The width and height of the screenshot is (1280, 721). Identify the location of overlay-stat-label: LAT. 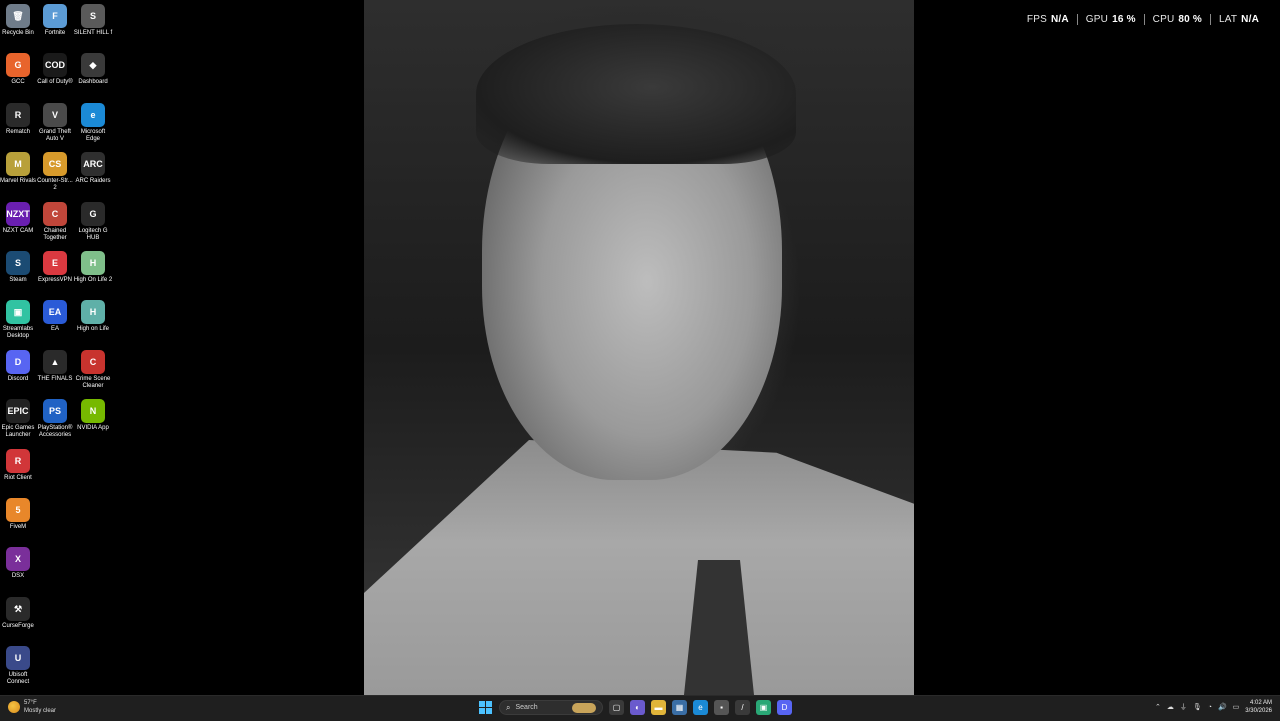
(1228, 19).